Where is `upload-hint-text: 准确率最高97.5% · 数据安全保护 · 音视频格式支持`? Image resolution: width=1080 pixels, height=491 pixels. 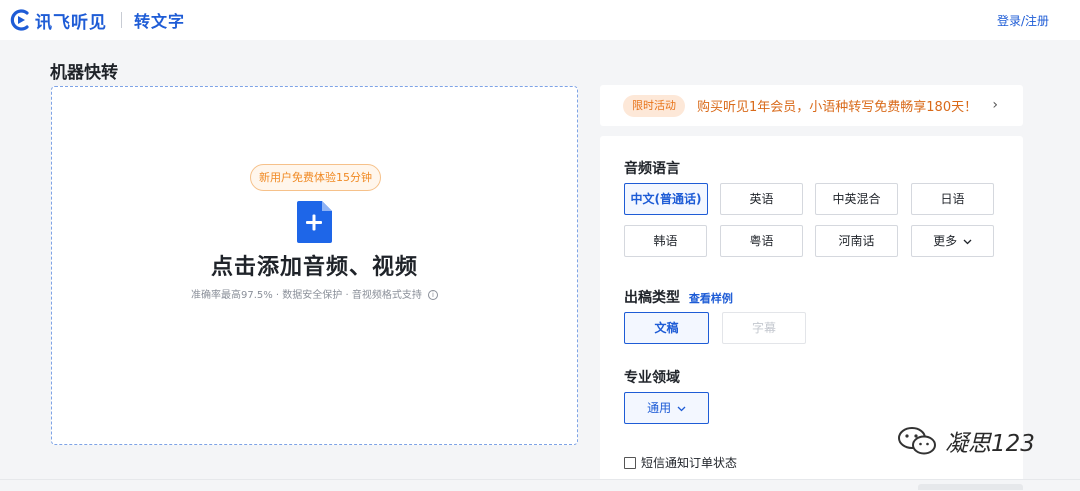 upload-hint-text: 准确率最高97.5% · 数据安全保护 · 音视频格式支持 is located at coordinates (306, 295).